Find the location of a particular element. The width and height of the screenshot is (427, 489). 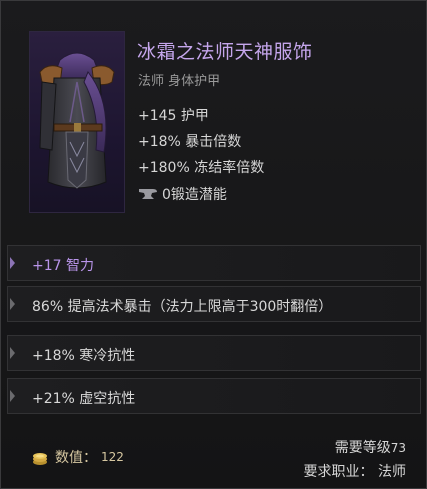

base-stat-armor: +145 护甲 is located at coordinates (173, 116).